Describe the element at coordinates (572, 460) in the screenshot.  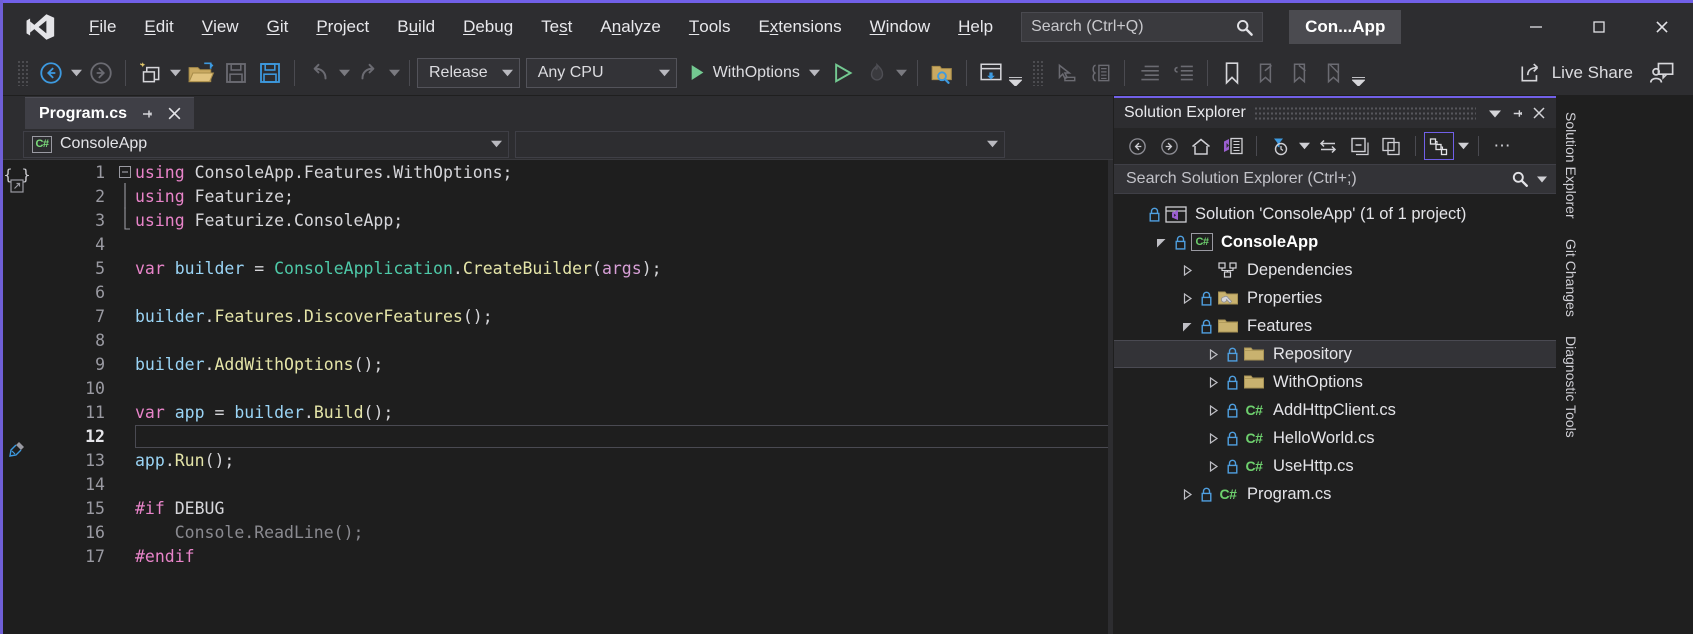
I see `code-line: 13 app.Run();` at that location.